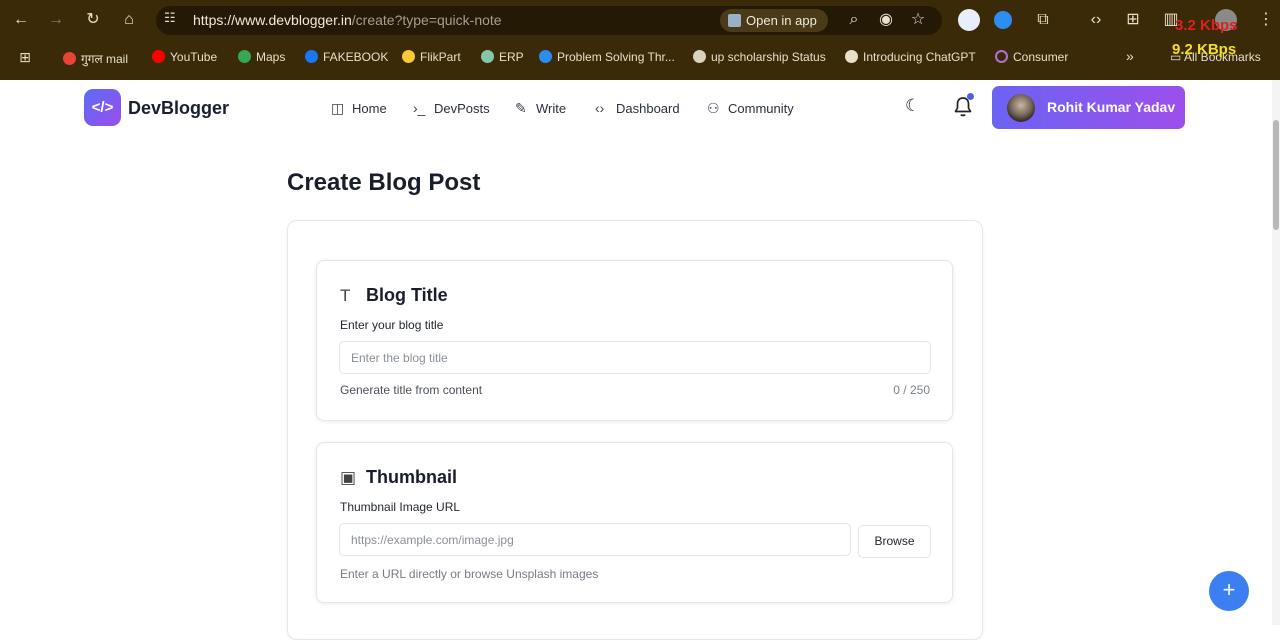 The height and width of the screenshot is (640, 1280). I want to click on page-title: Create Blog Post, so click(384, 182).